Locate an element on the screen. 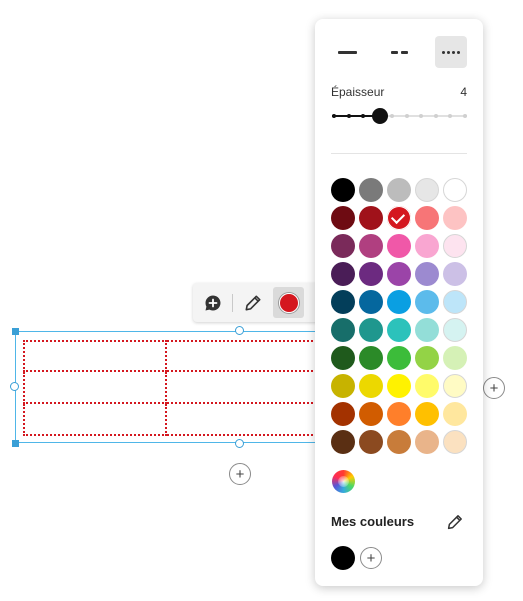 This screenshot has width=523, height=601. add-row-button: + is located at coordinates (240, 474).